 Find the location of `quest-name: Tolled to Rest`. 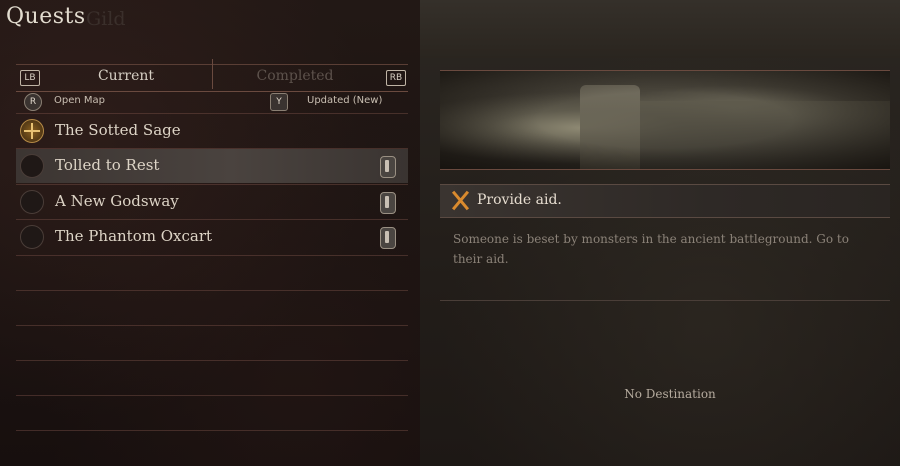

quest-name: Tolled to Rest is located at coordinates (107, 165).